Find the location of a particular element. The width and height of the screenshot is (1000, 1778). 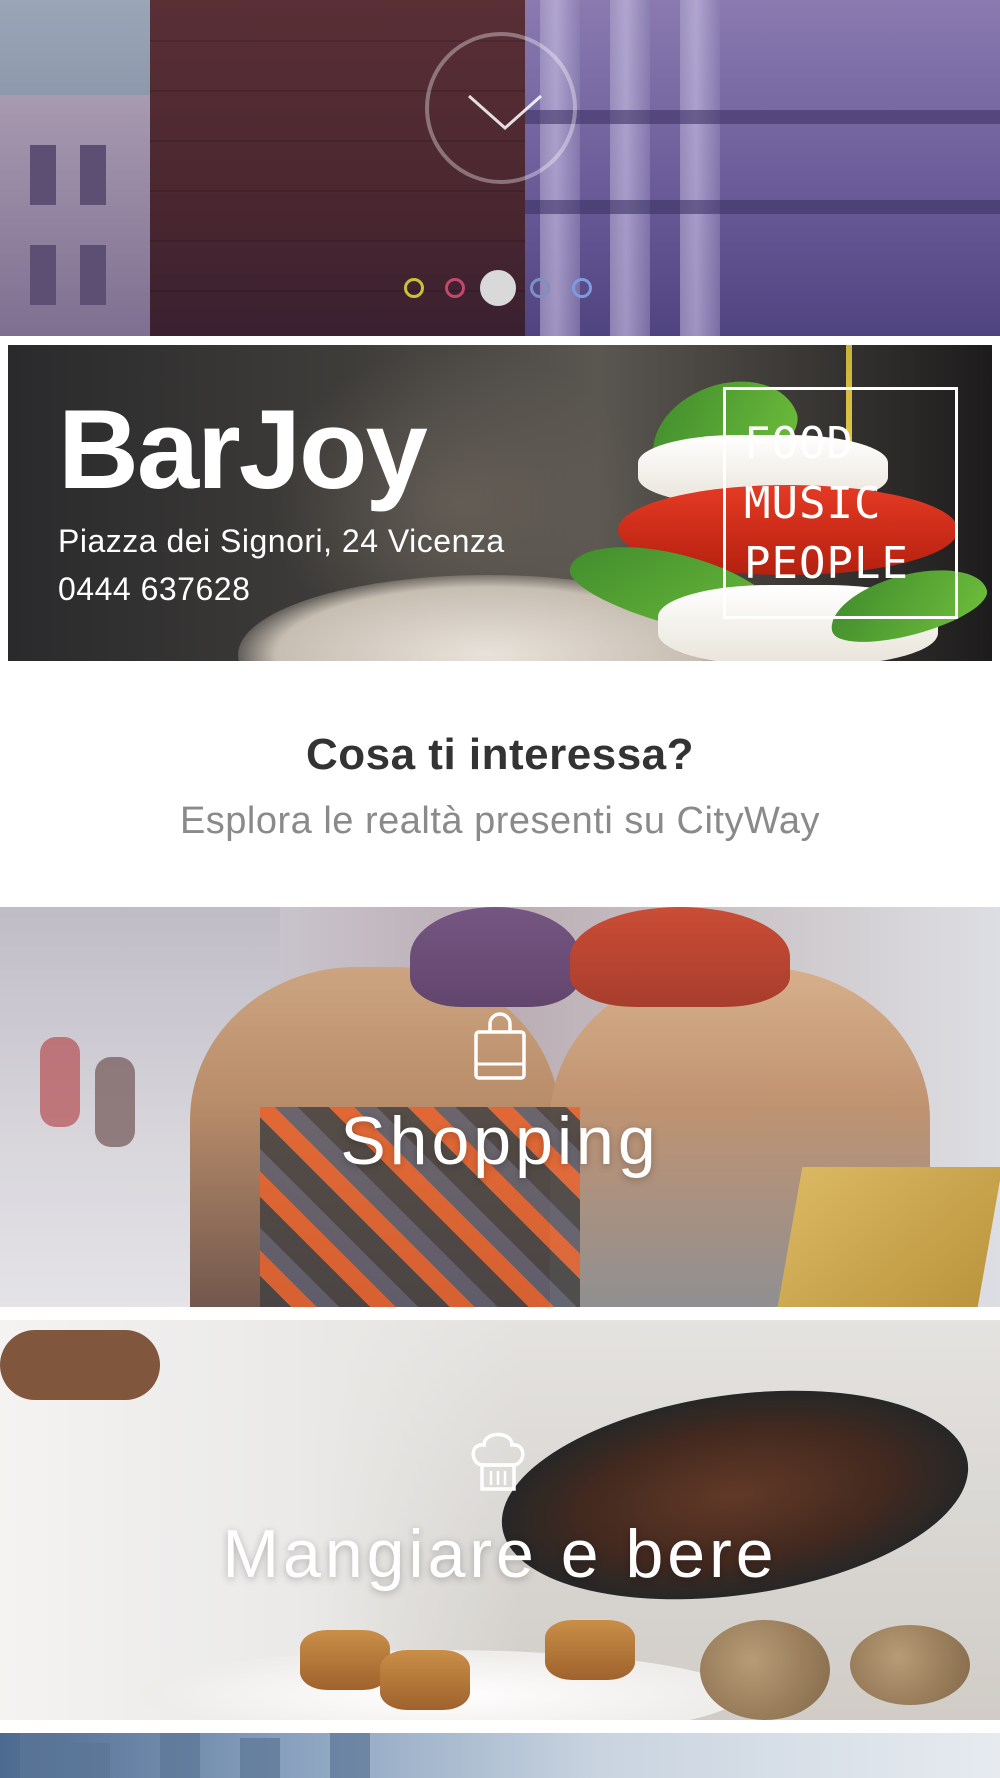

shopping-bag-icon is located at coordinates (500, 1046).